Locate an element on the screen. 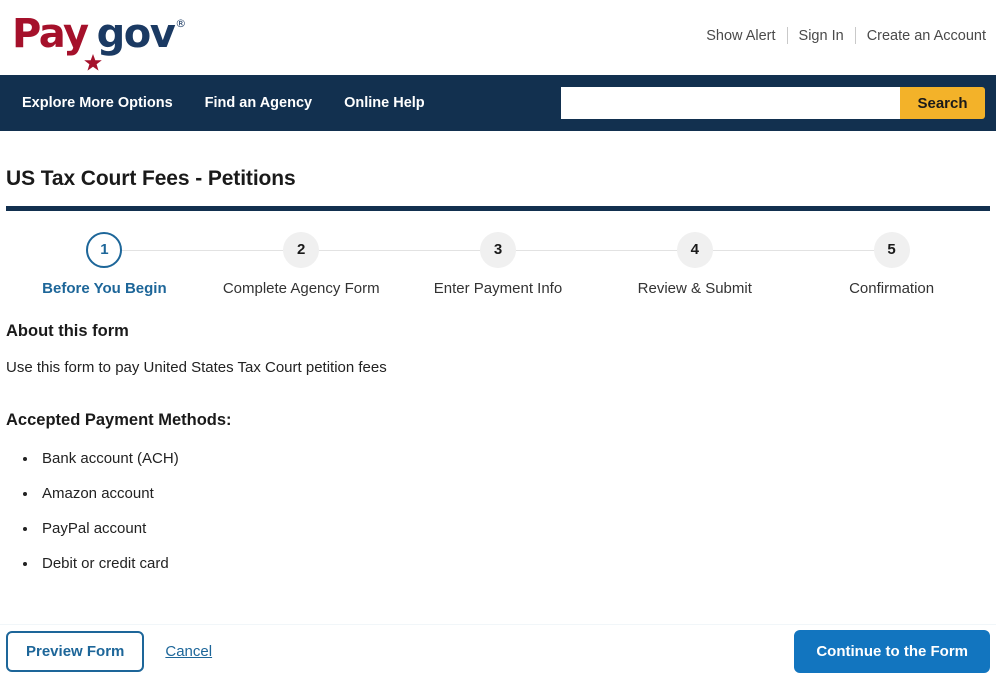 Image resolution: width=996 pixels, height=677 pixels. list-item: PayPal account is located at coordinates (514, 528).